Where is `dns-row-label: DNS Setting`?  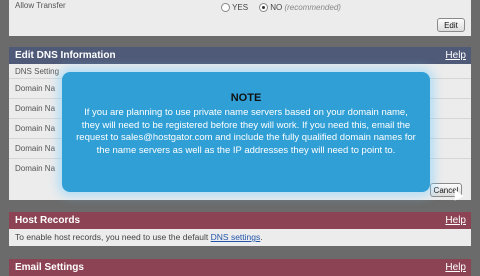
dns-row-label: DNS Setting is located at coordinates (37, 71).